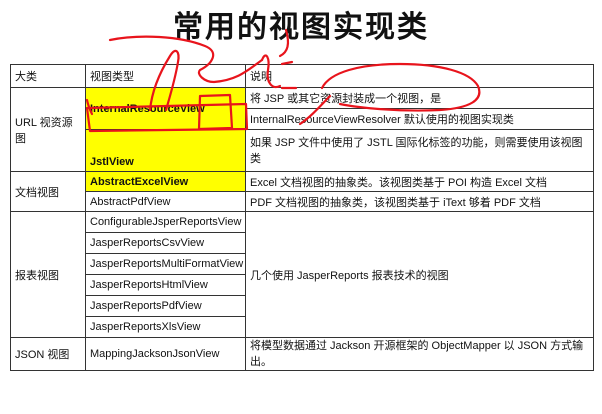  Describe the element at coordinates (419, 76) in the screenshot. I see `header-description: 说明` at that location.